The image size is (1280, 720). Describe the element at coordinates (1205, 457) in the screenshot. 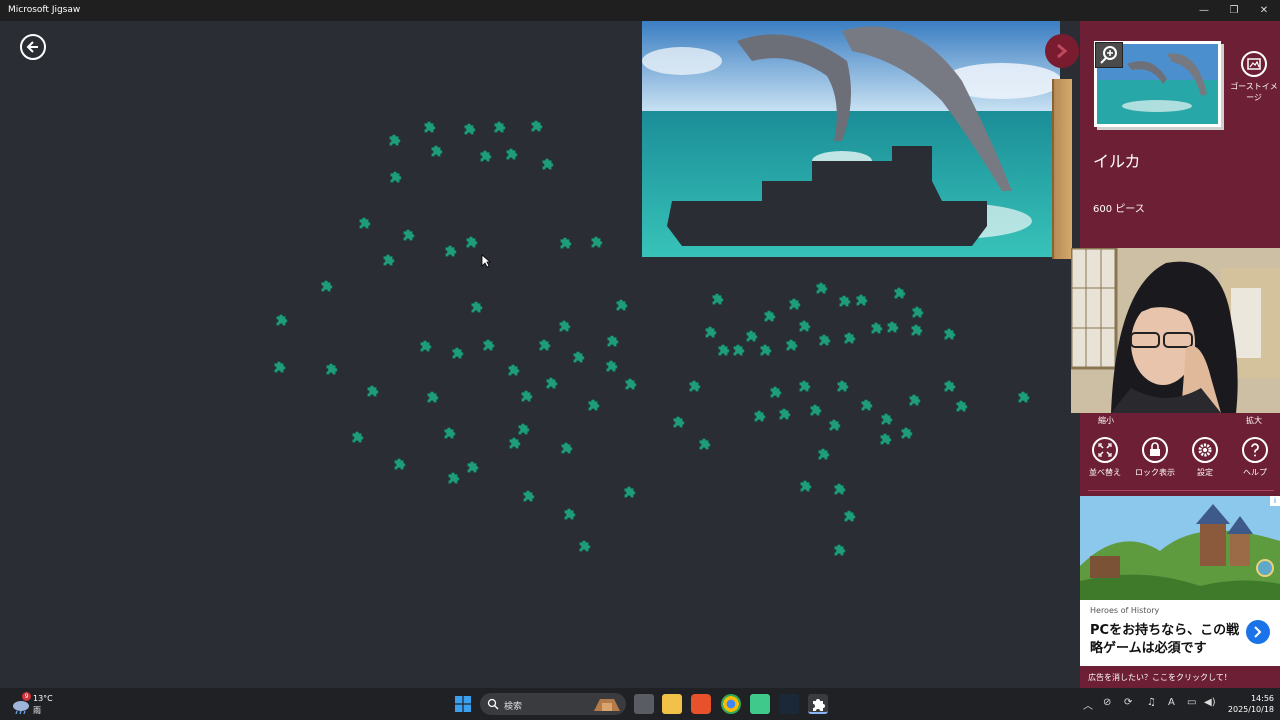

I see `settings-button: 設定` at that location.